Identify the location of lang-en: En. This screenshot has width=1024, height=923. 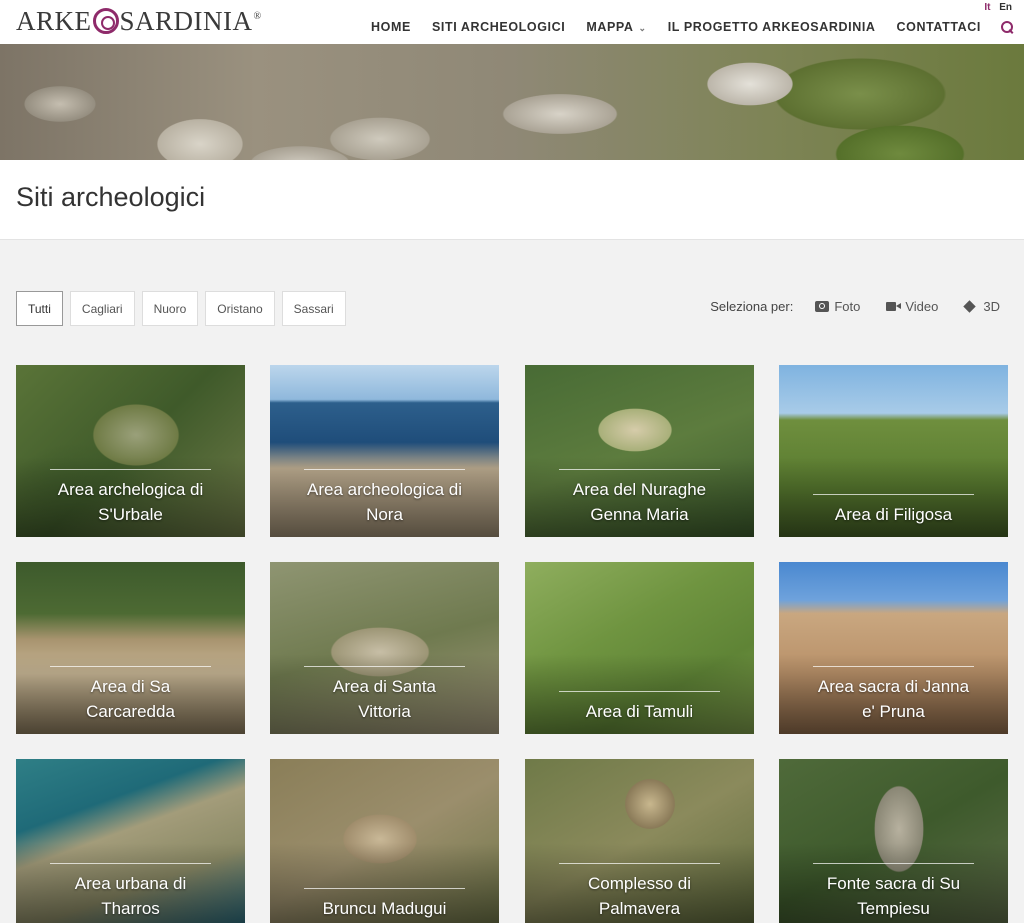
(1005, 7).